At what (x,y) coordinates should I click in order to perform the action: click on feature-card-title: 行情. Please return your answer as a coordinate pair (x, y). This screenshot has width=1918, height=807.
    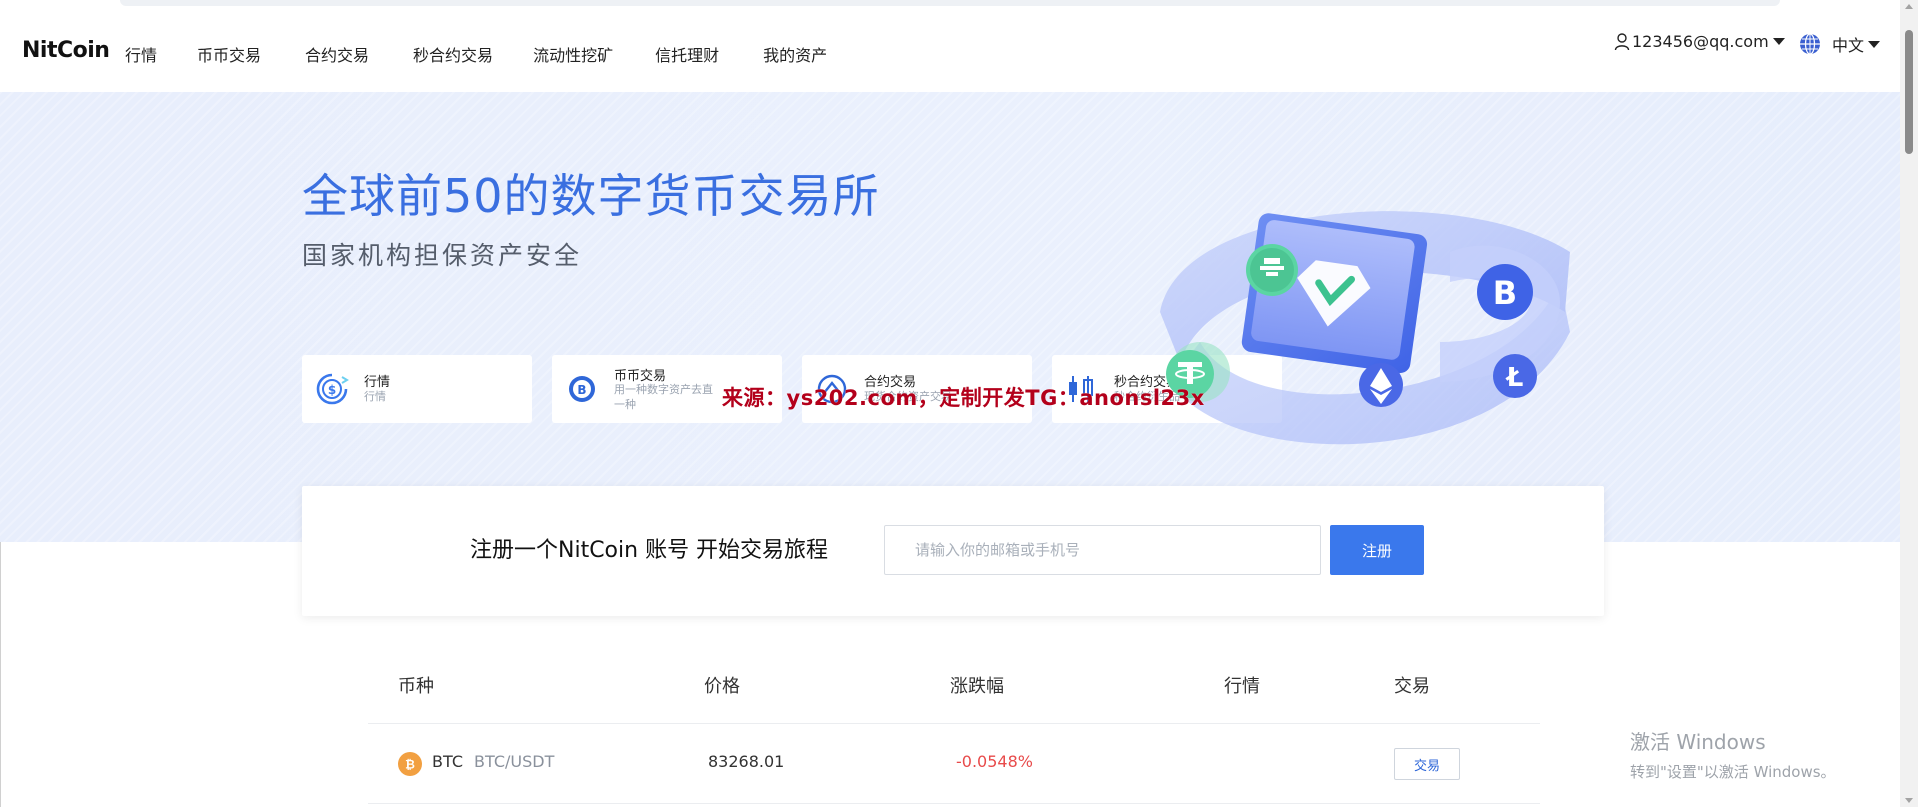
    Looking at the image, I should click on (377, 382).